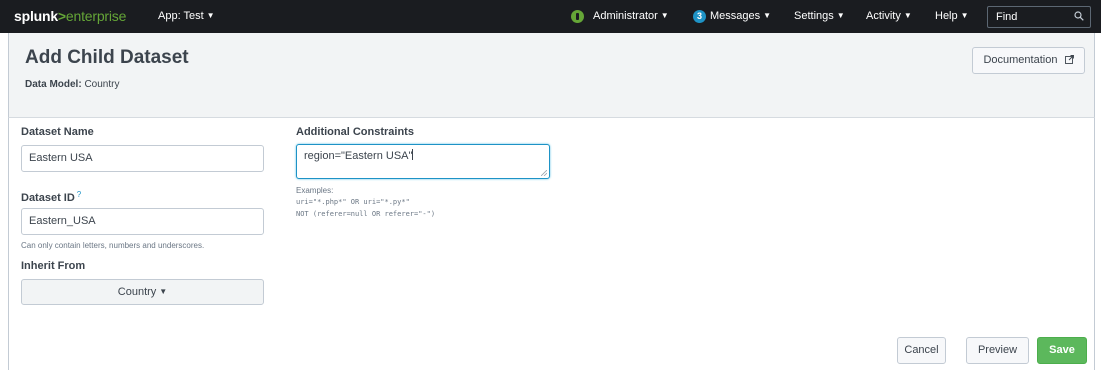 Image resolution: width=1101 pixels, height=370 pixels. What do you see at coordinates (61, 16) in the screenshot?
I see `brand-gt: >` at bounding box center [61, 16].